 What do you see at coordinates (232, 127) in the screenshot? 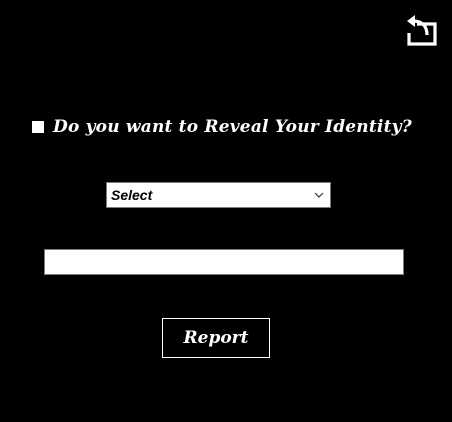
I see `reveal-identity-label: Do you want to Reveal Your Identity?` at bounding box center [232, 127].